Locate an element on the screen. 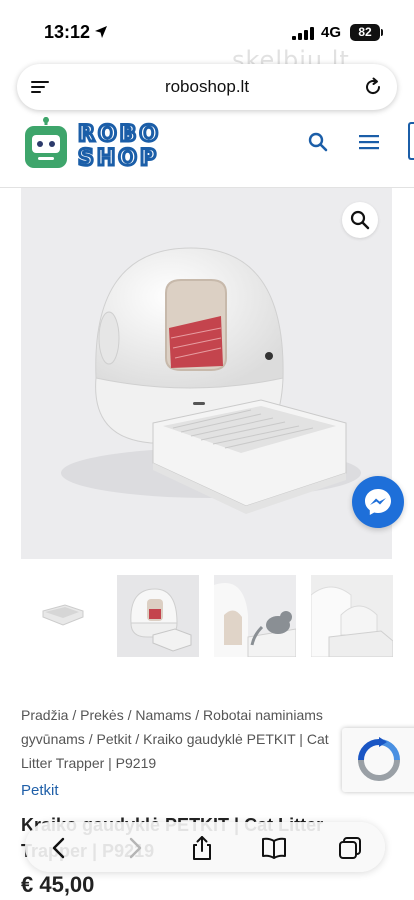 The width and height of the screenshot is (414, 900). url-text: roboshop.lt is located at coordinates (207, 87).